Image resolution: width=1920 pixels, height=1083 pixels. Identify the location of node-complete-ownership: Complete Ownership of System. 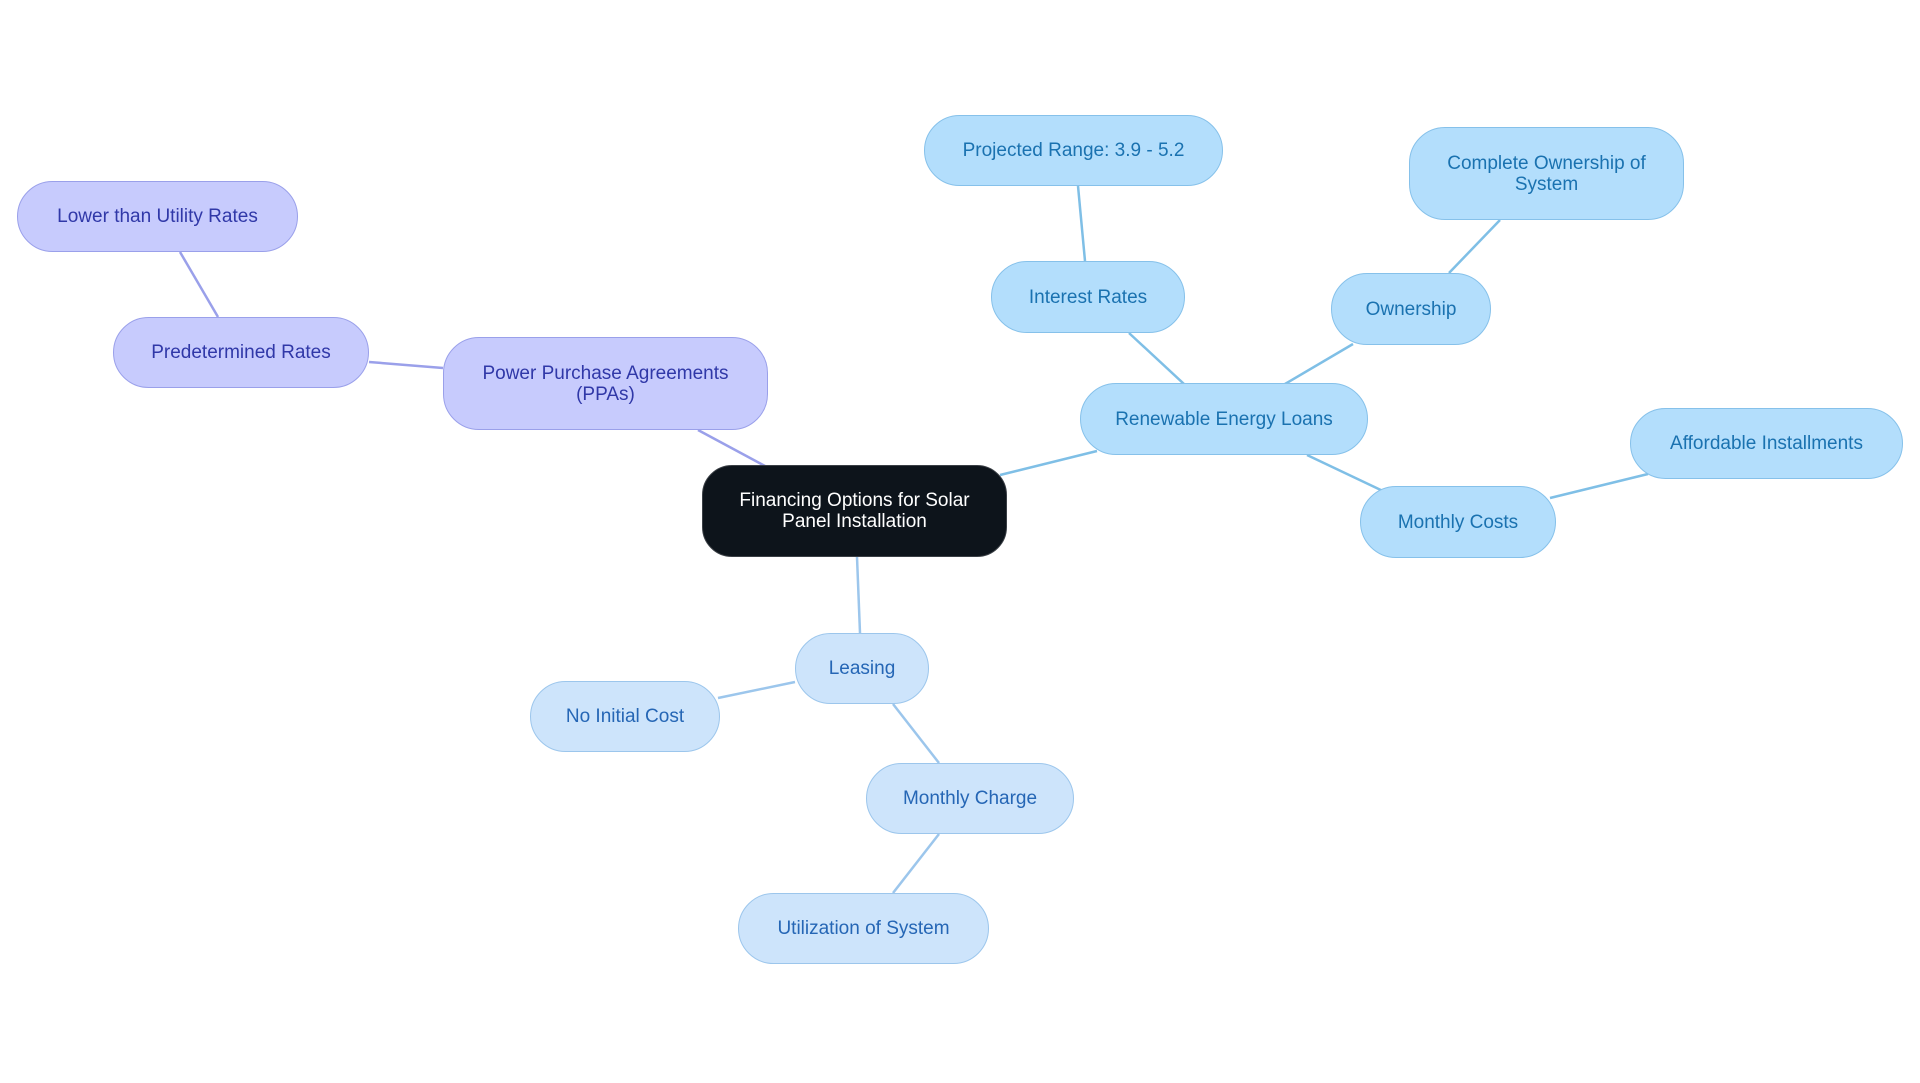
(1546, 173).